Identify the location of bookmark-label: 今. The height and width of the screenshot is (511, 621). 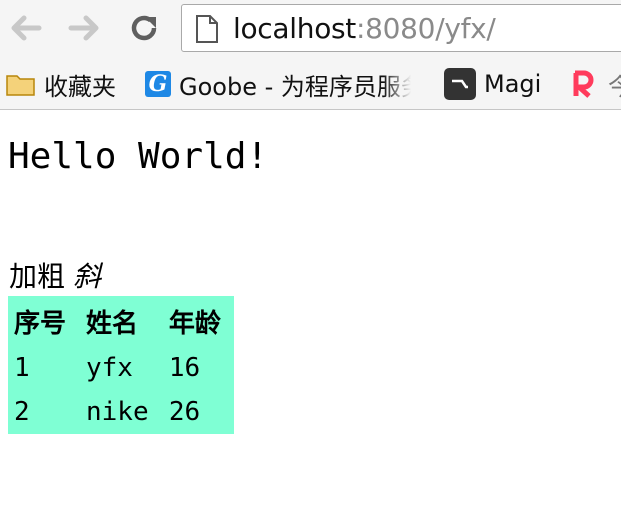
(614, 84).